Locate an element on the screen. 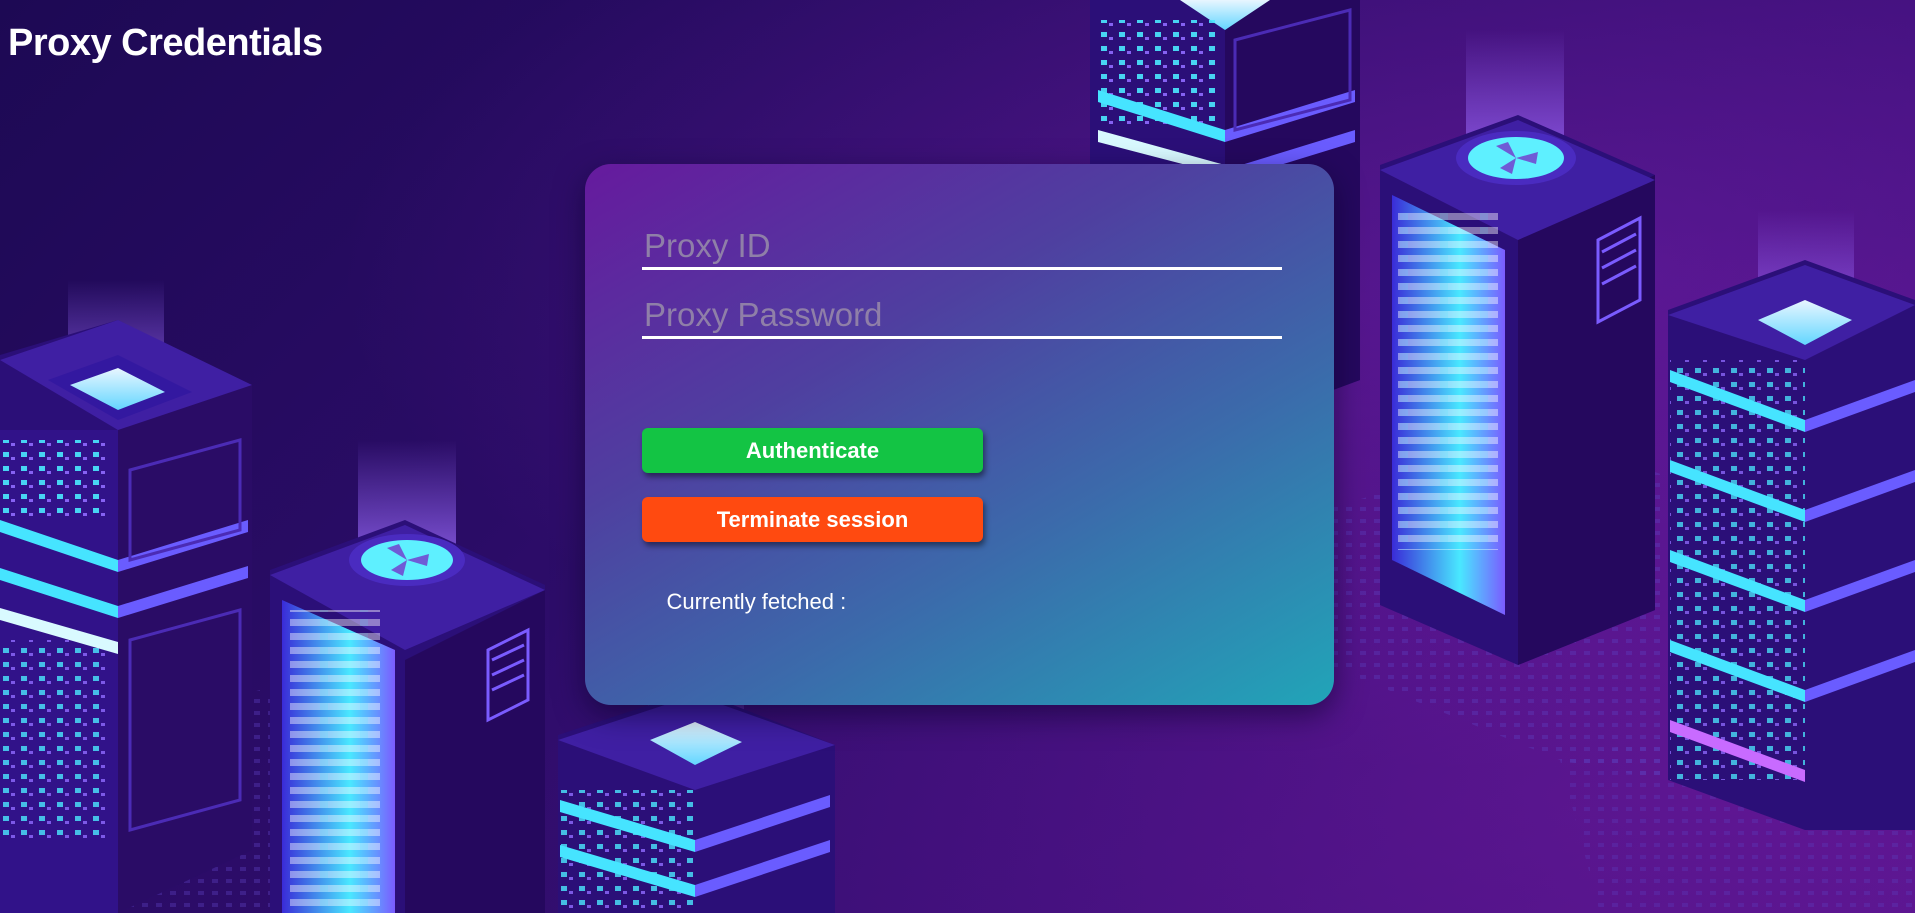 The image size is (1915, 913). currently-fetched-label: Currently fetched : is located at coordinates (756, 601).